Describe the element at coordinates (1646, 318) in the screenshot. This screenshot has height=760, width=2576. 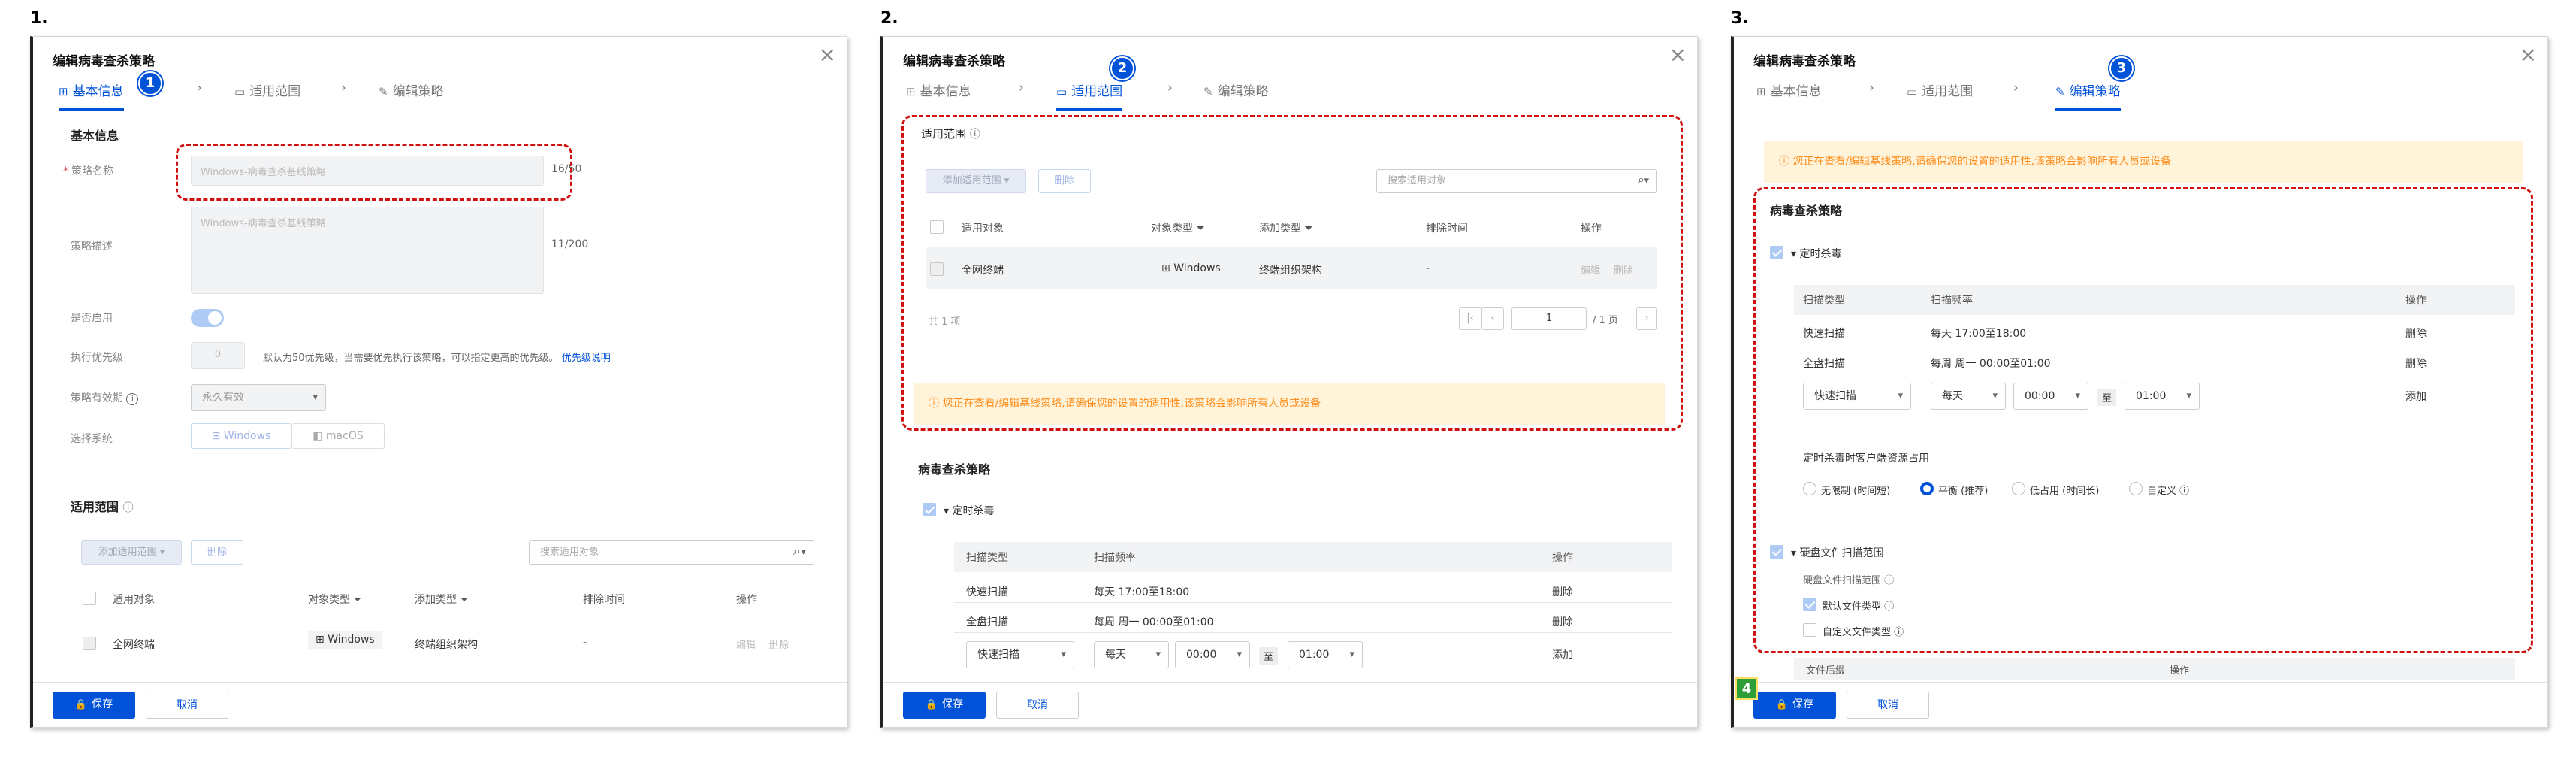
I see `next-page-button: ›` at that location.